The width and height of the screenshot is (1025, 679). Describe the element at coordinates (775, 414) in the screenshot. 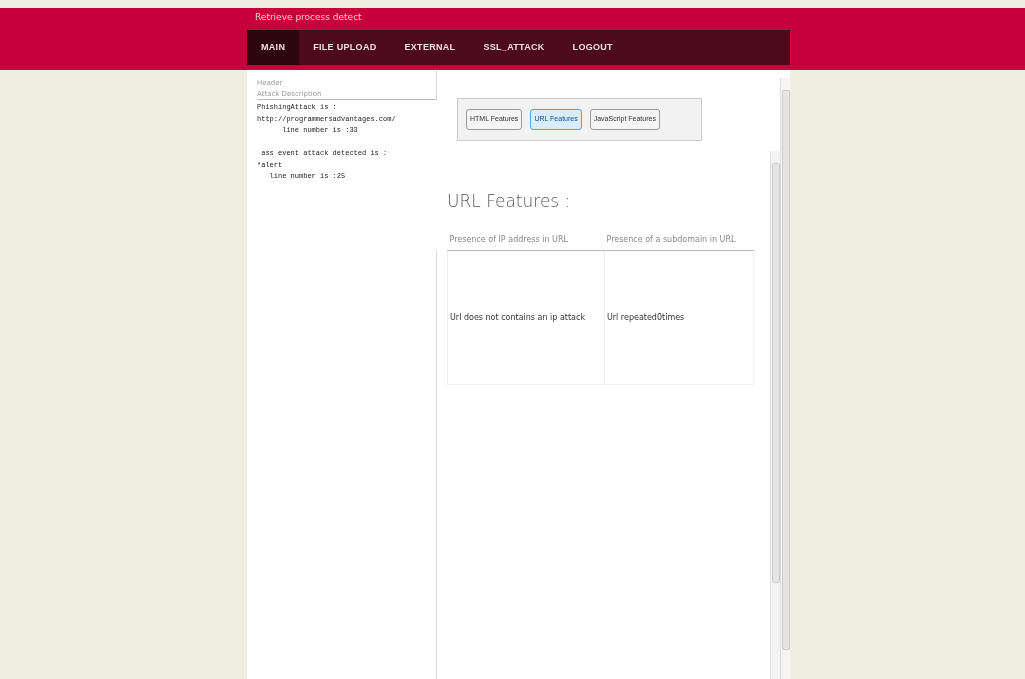

I see `inner-scrollbar` at that location.